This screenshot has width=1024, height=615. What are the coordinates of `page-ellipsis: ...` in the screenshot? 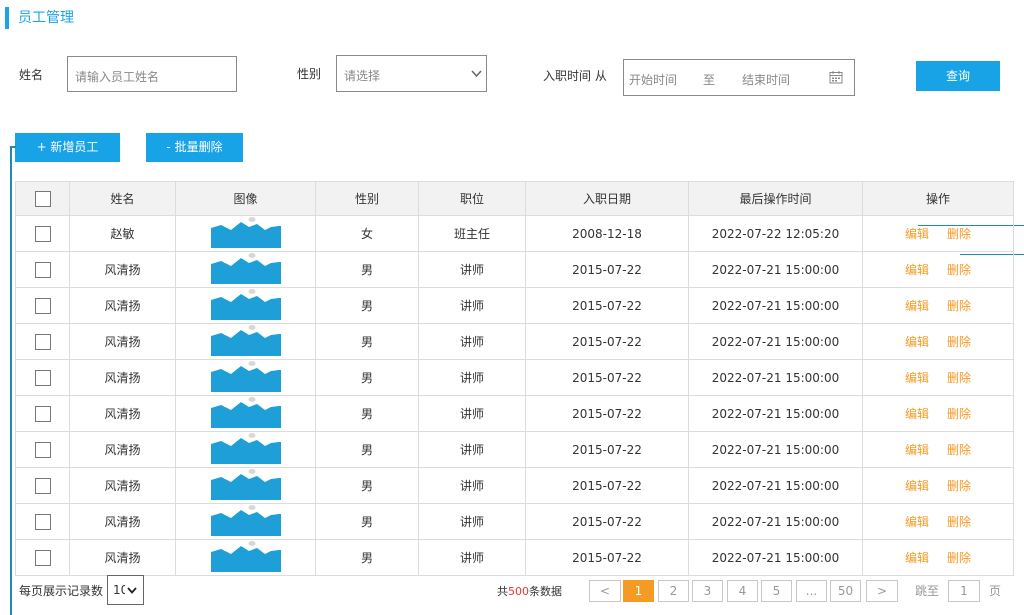 It's located at (811, 591).